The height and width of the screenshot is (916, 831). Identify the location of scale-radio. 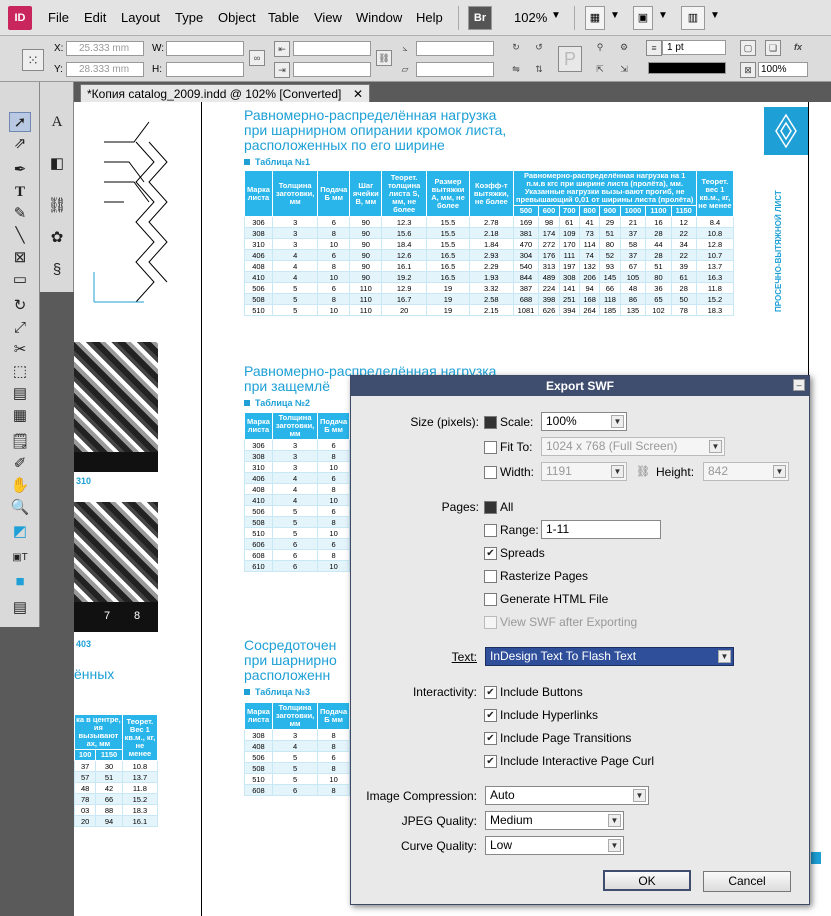
(490, 422).